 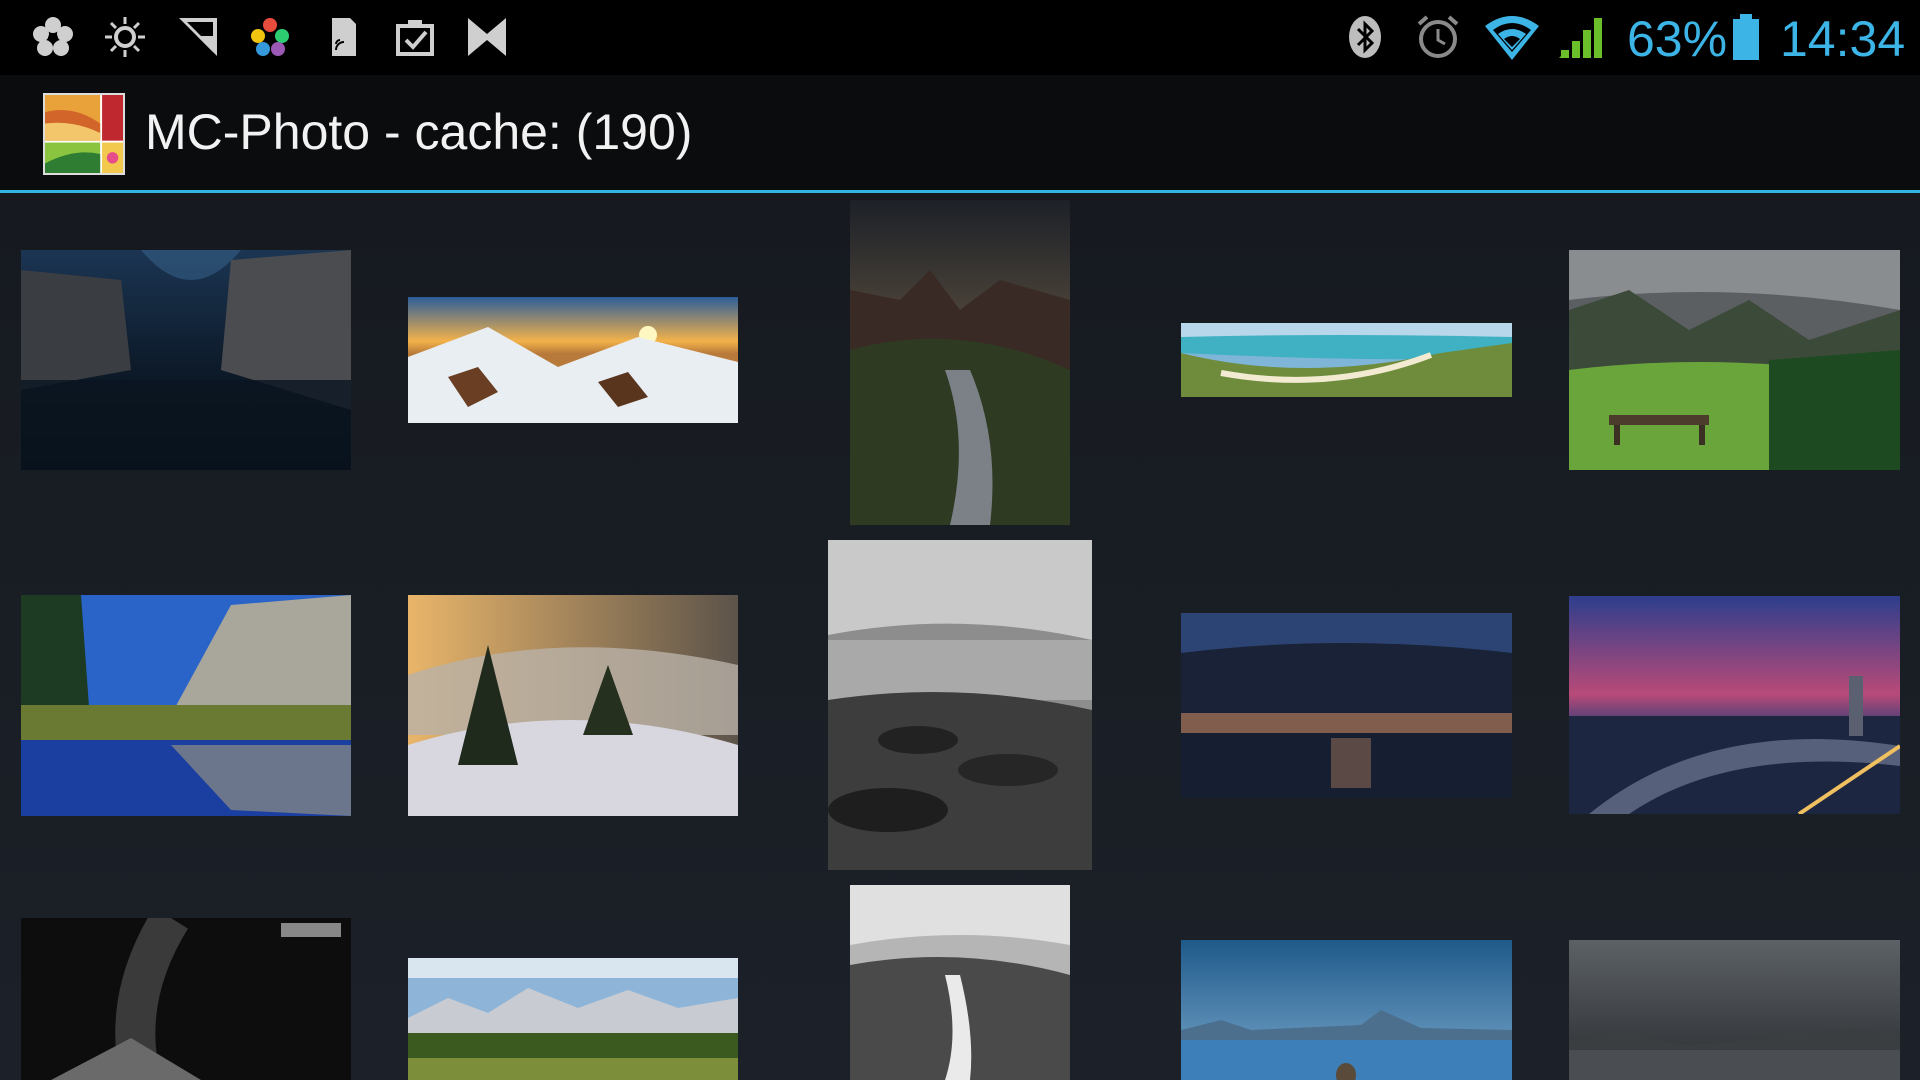 What do you see at coordinates (270, 37) in the screenshot?
I see `color-dots-icon` at bounding box center [270, 37].